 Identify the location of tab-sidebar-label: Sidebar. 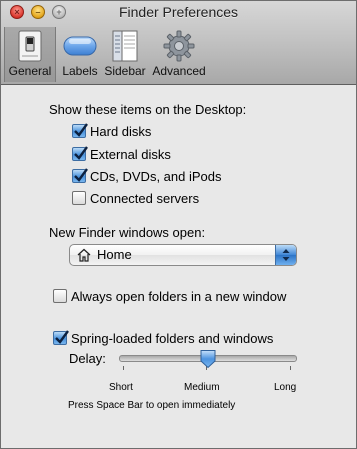
(125, 71).